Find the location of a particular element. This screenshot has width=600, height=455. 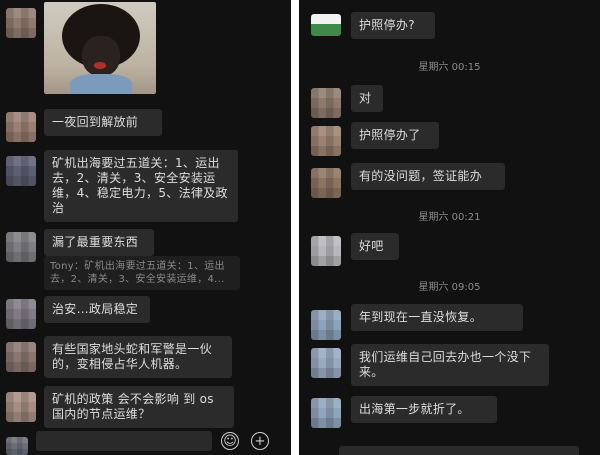

message-text: 出海第一步就折了。 is located at coordinates (414, 409).